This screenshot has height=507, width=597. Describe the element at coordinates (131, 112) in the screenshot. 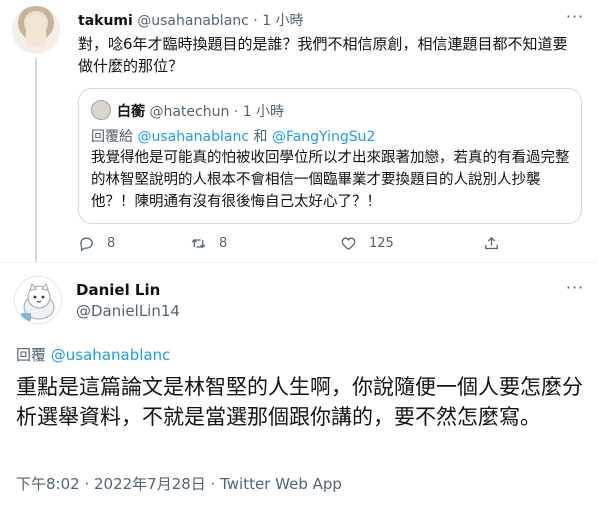

I see `display-name: 白蘅` at that location.